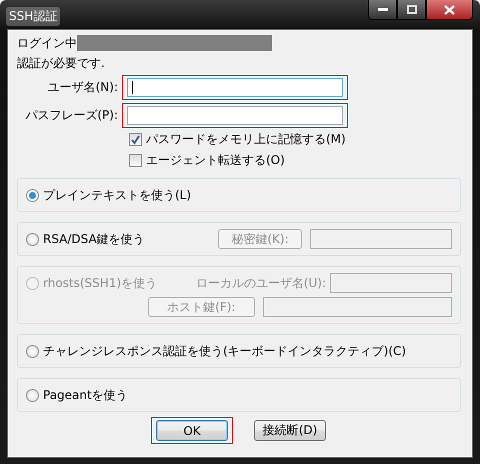 This screenshot has height=464, width=480. I want to click on minimize-icon, so click(383, 10).